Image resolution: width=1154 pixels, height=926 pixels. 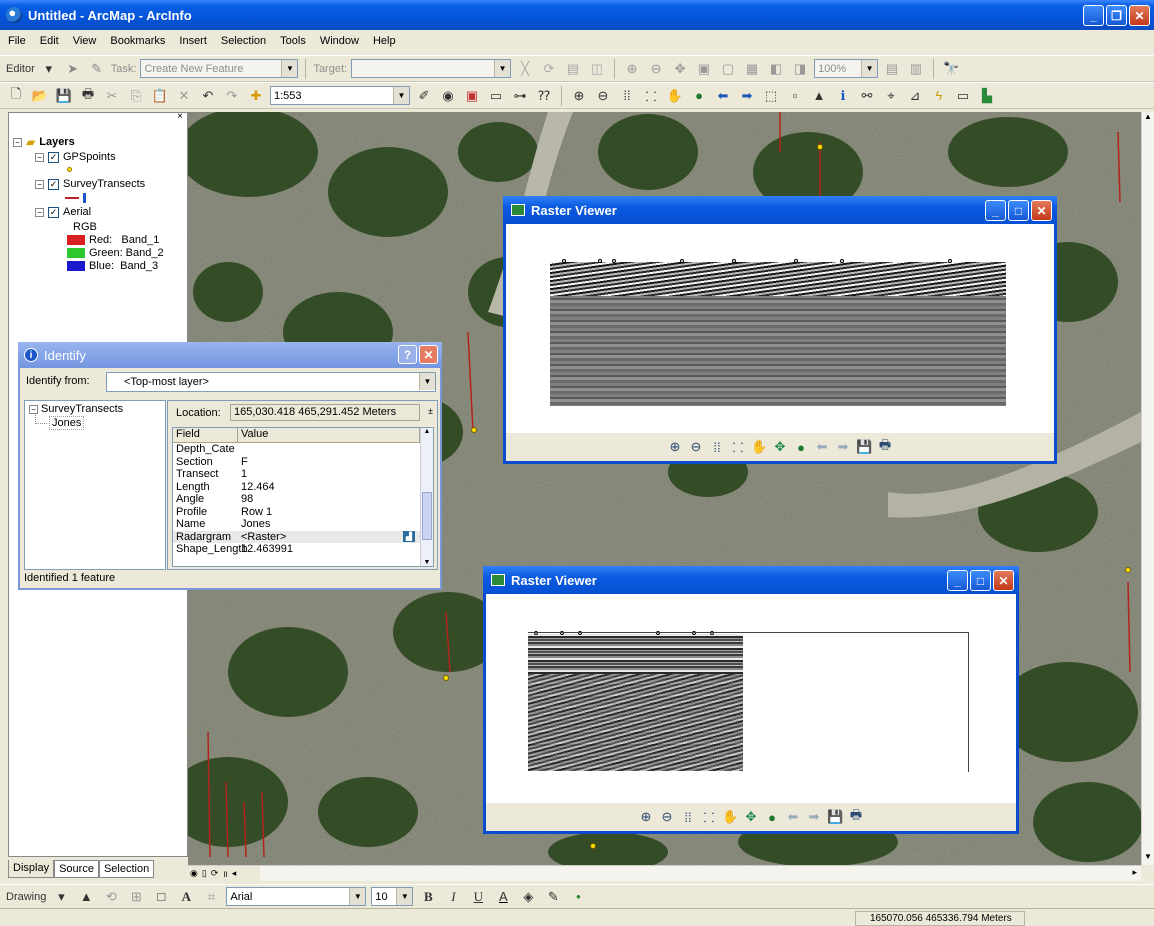 I want to click on pause-icon: ॥, so click(x=224, y=873).